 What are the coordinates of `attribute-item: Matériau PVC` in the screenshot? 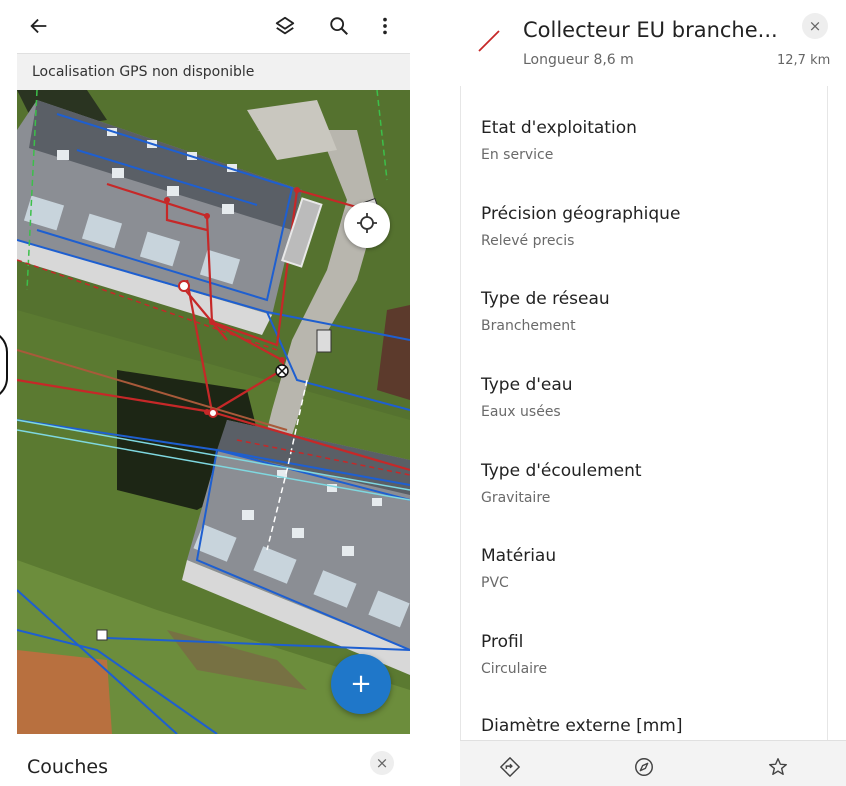 It's located at (518, 568).